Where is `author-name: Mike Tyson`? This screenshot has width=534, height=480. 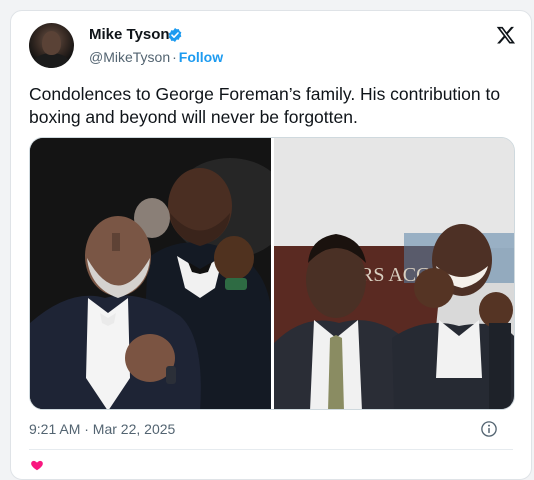 author-name: Mike Tyson is located at coordinates (129, 34).